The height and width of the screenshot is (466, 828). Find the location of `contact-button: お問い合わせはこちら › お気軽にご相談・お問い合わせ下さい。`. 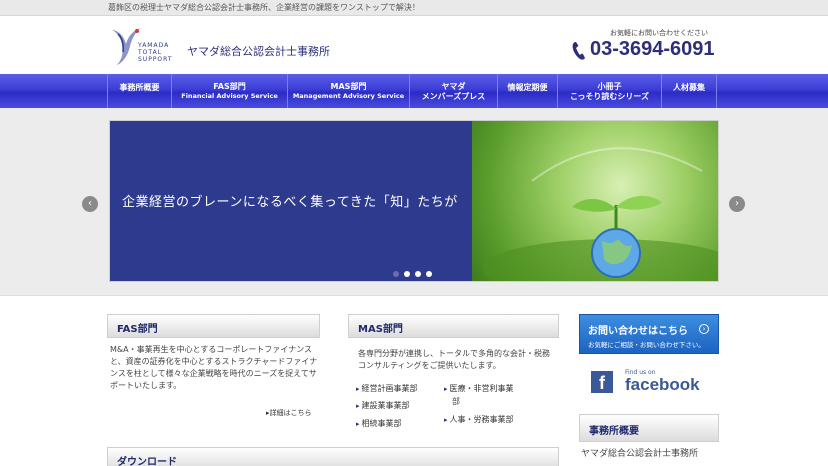

contact-button: お問い合わせはこちら › お気軽にご相談・お問い合わせ下さい。 is located at coordinates (649, 334).